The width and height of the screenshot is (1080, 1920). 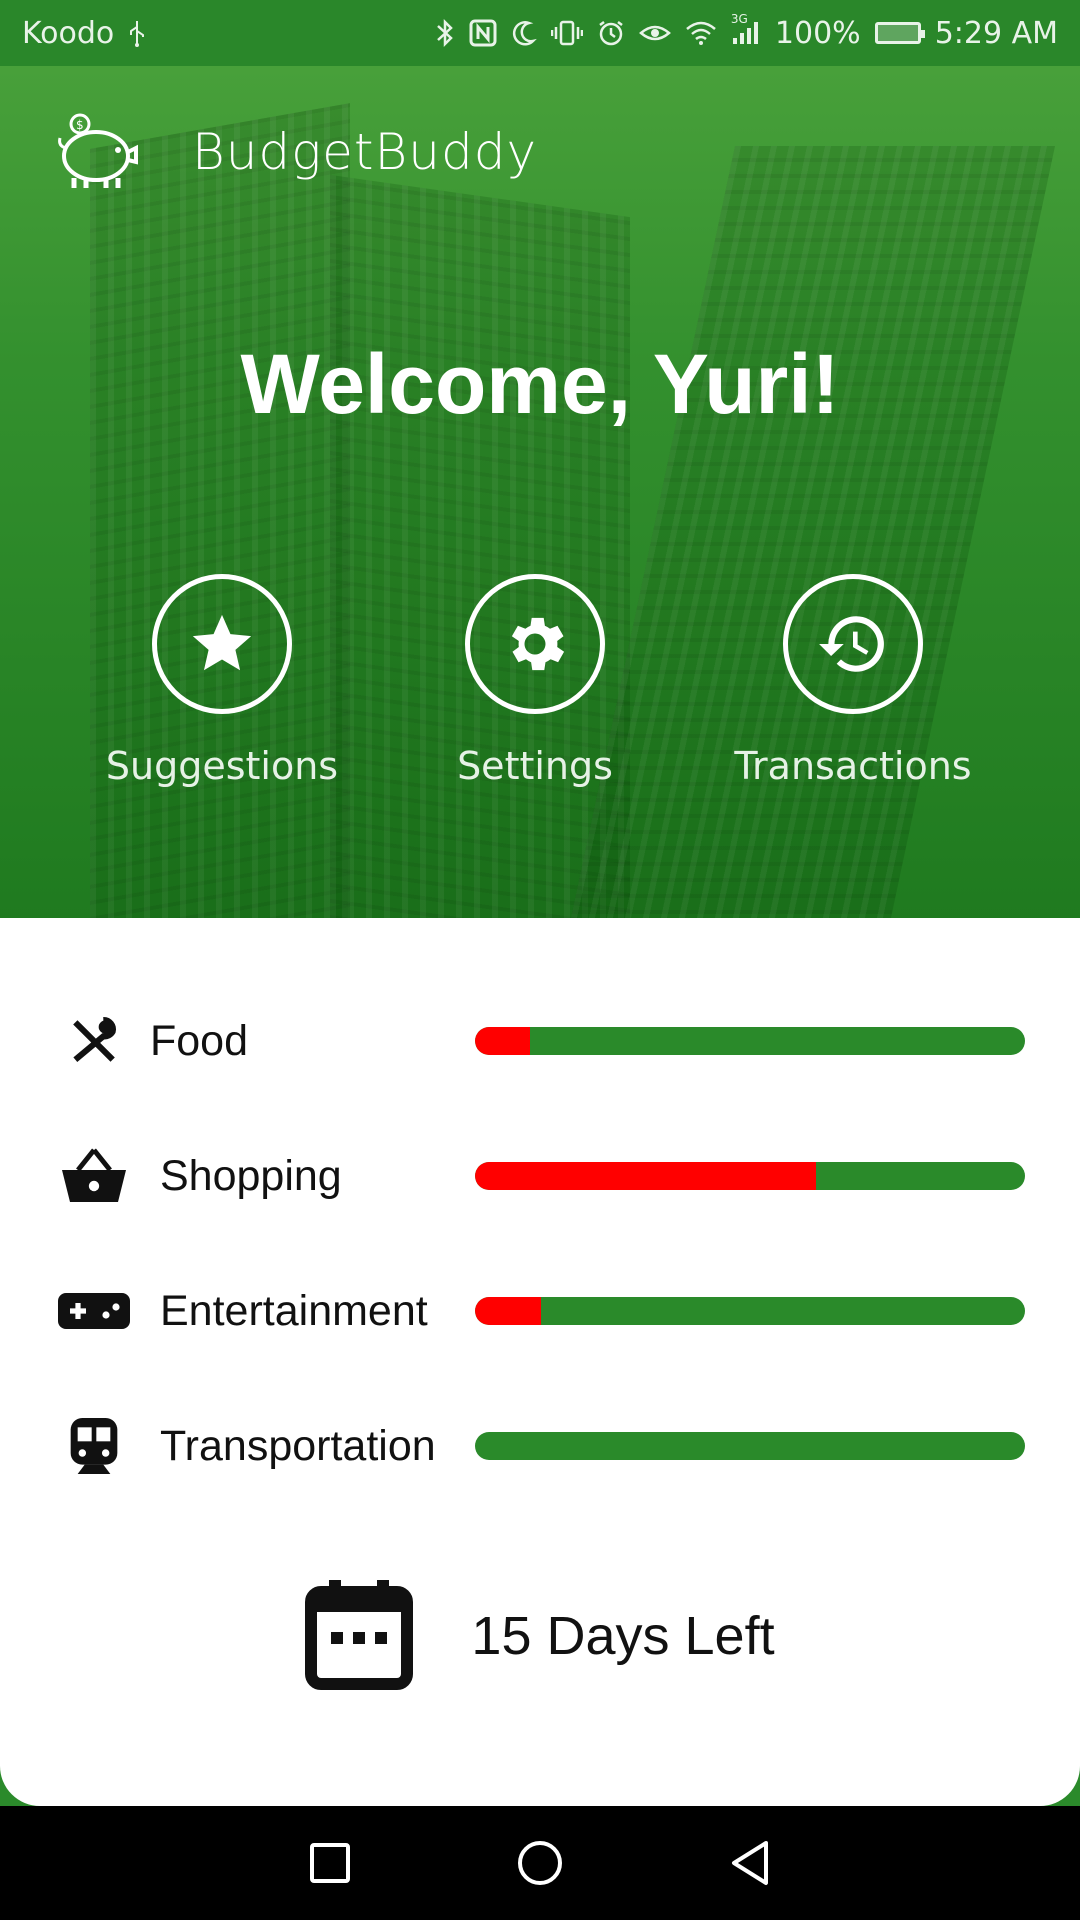 I want to click on category-label: Transportation, so click(x=298, y=1445).